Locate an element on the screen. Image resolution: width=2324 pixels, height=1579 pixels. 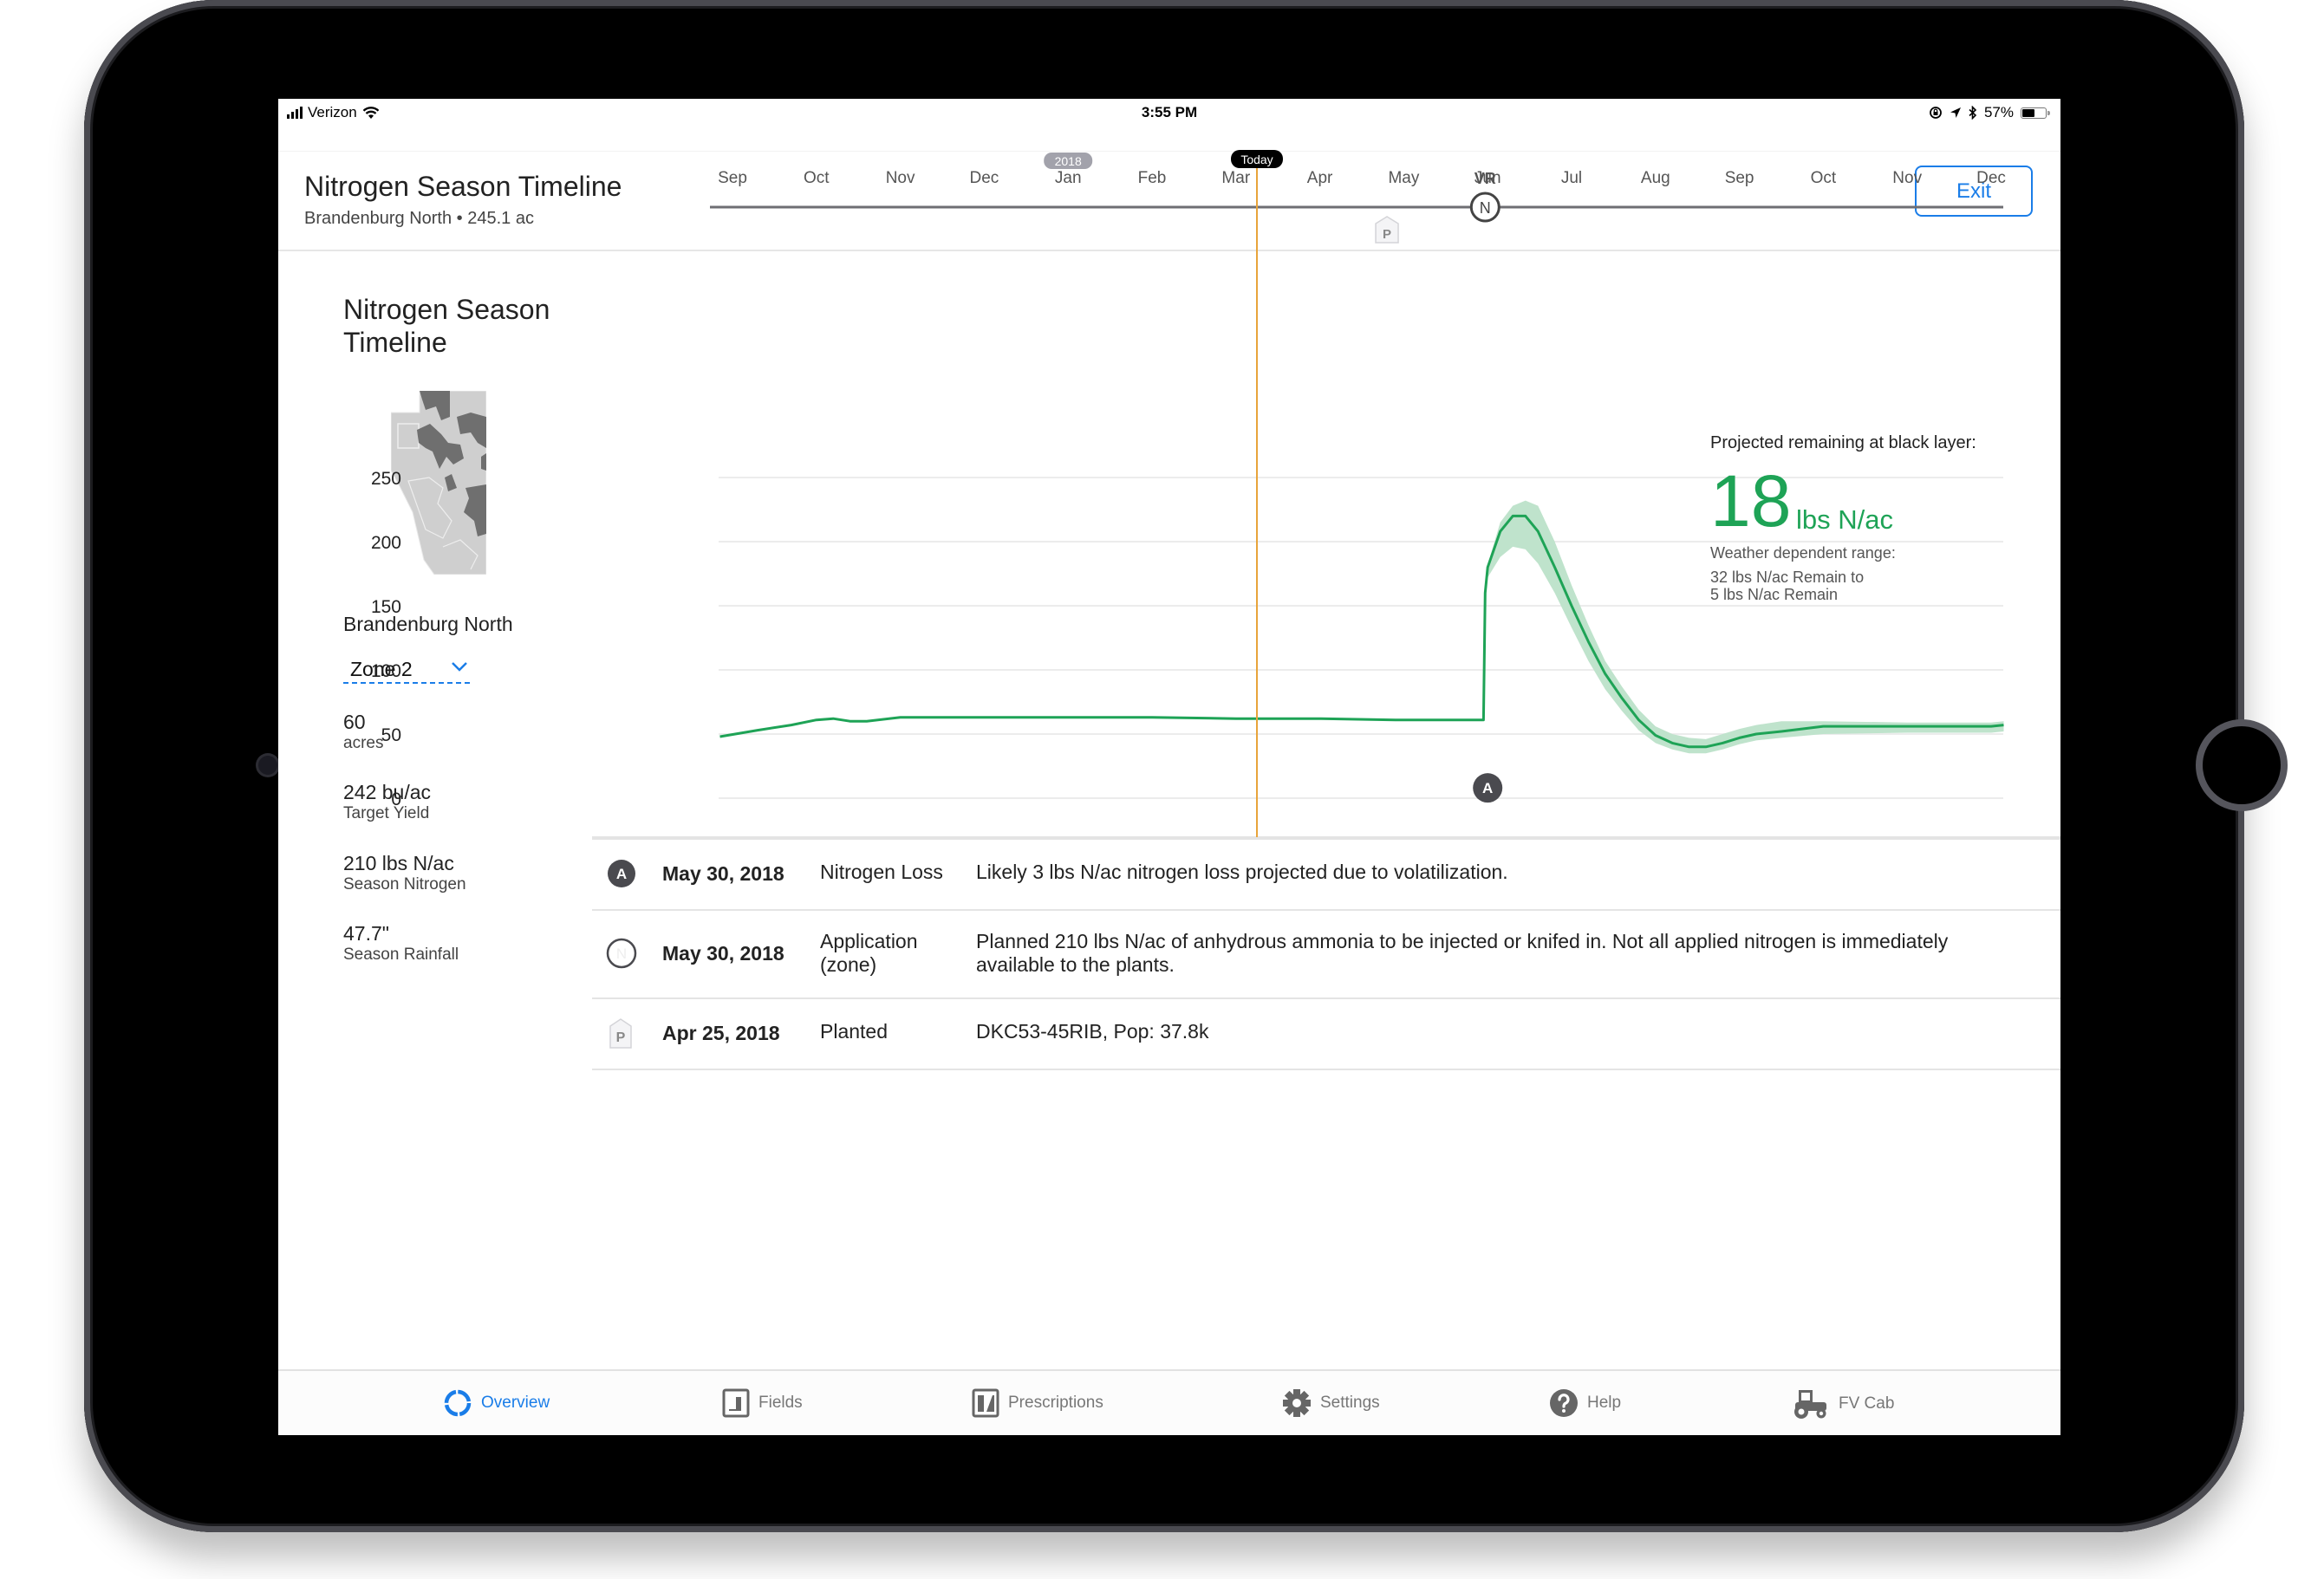
y-tick-label: 100 is located at coordinates (386, 671).